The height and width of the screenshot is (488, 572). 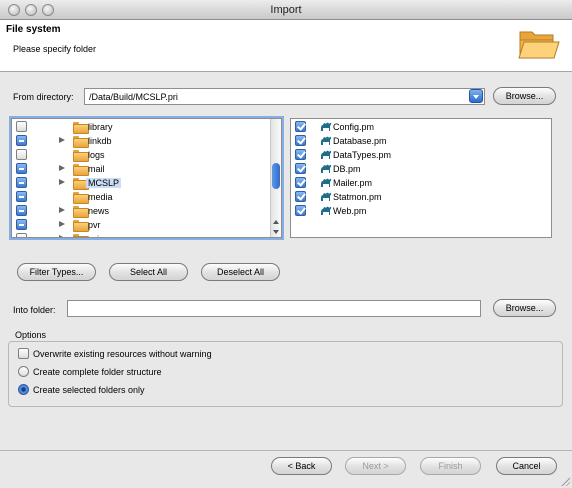 What do you see at coordinates (146, 225) in the screenshot?
I see `folder-tree-row: pvr` at bounding box center [146, 225].